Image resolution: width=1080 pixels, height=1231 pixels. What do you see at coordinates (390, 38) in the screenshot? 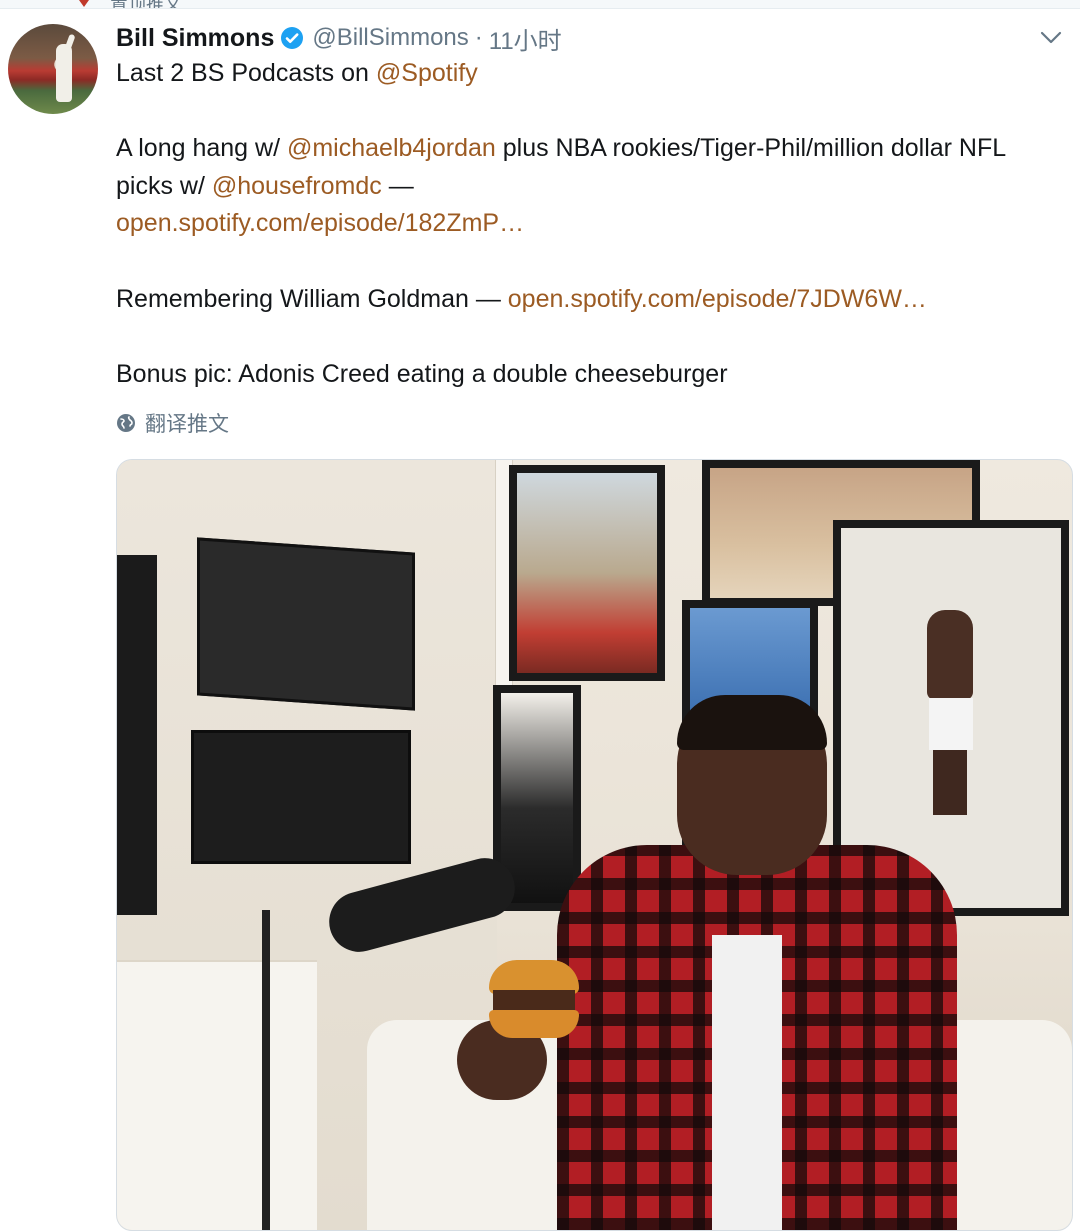
I see `author-handle: @BillSimmons` at bounding box center [390, 38].